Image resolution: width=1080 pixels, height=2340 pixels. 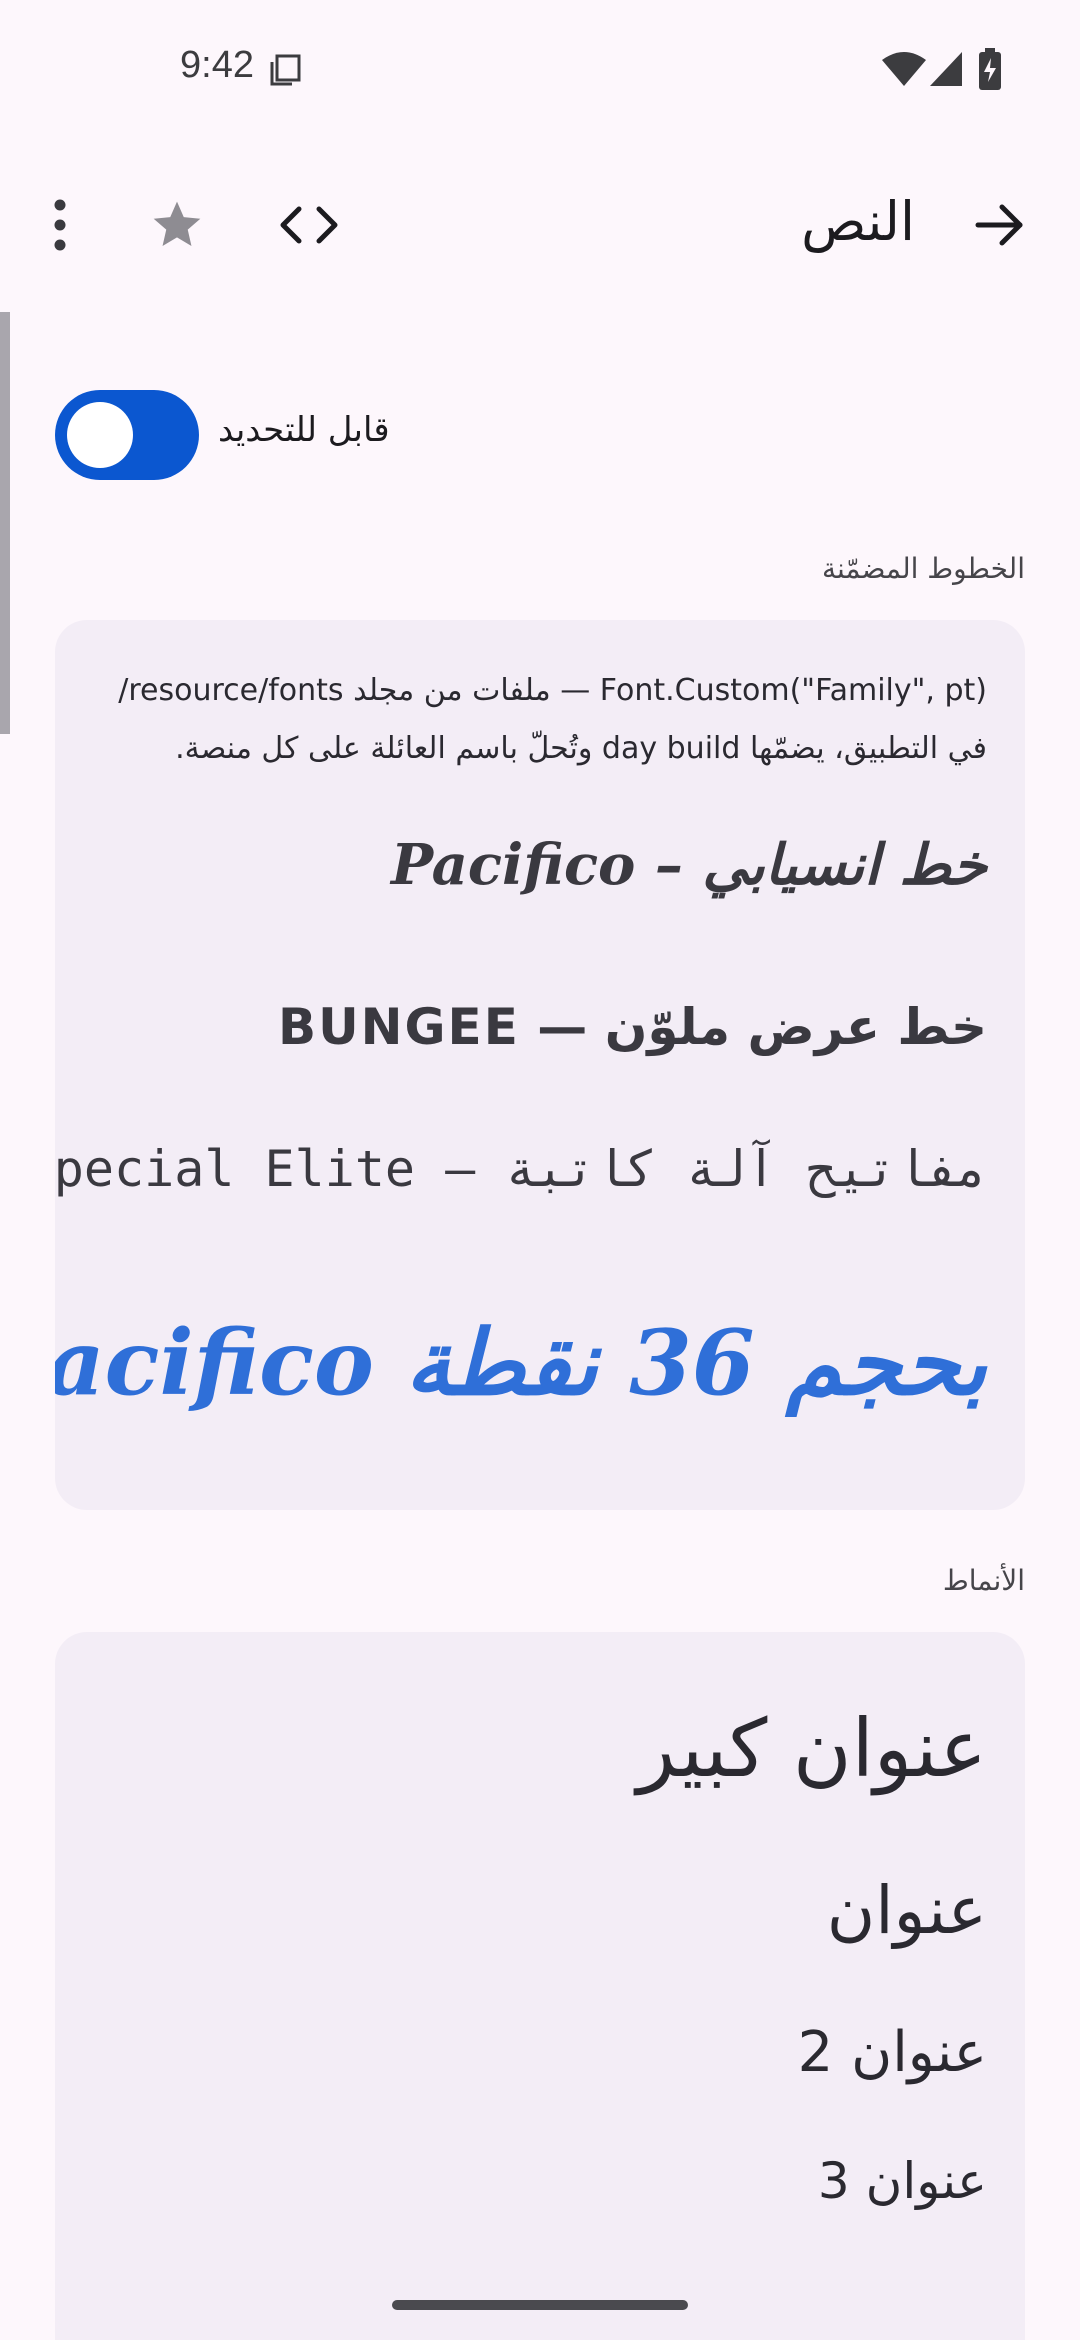 I want to click on code-icon, so click(x=309, y=225).